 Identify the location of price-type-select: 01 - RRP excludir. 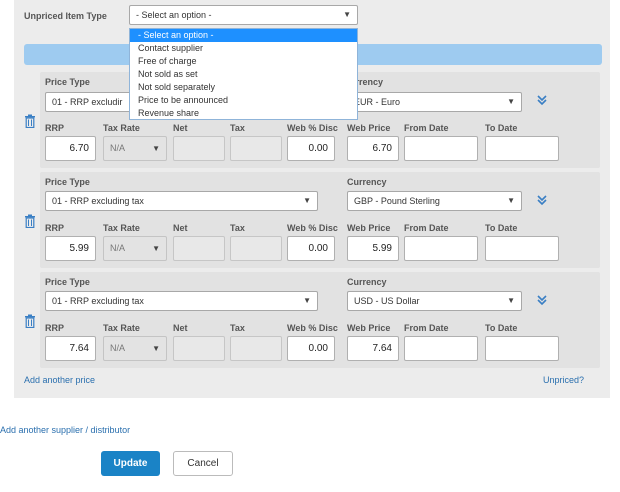
(90, 102).